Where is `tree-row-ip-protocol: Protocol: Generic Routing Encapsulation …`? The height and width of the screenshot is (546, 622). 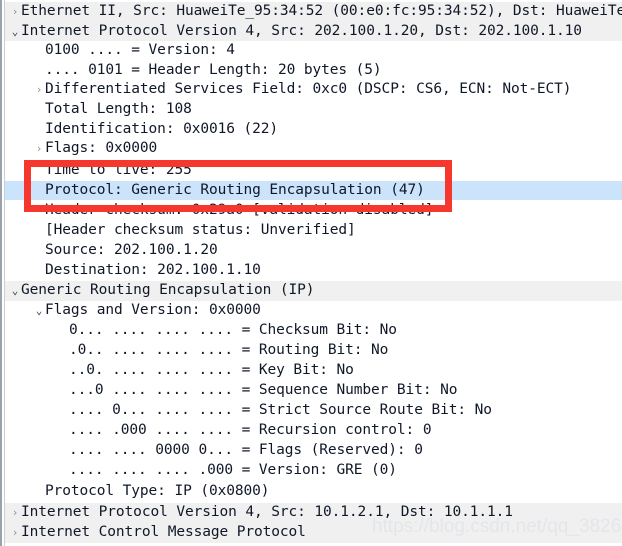
tree-row-ip-protocol: Protocol: Generic Routing Encapsulation … is located at coordinates (313, 190).